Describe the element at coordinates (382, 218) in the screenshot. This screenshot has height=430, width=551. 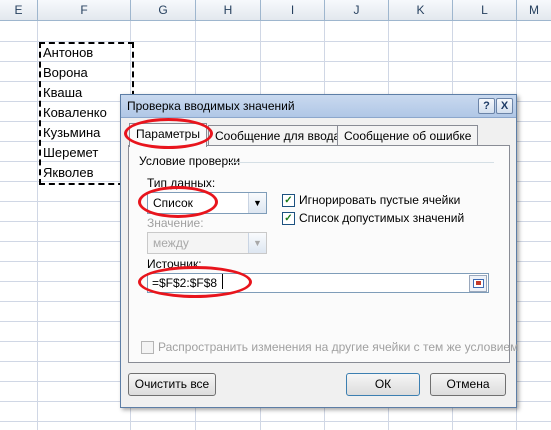
I see `in-cell-dropdown-label: Список допустимых значений` at that location.